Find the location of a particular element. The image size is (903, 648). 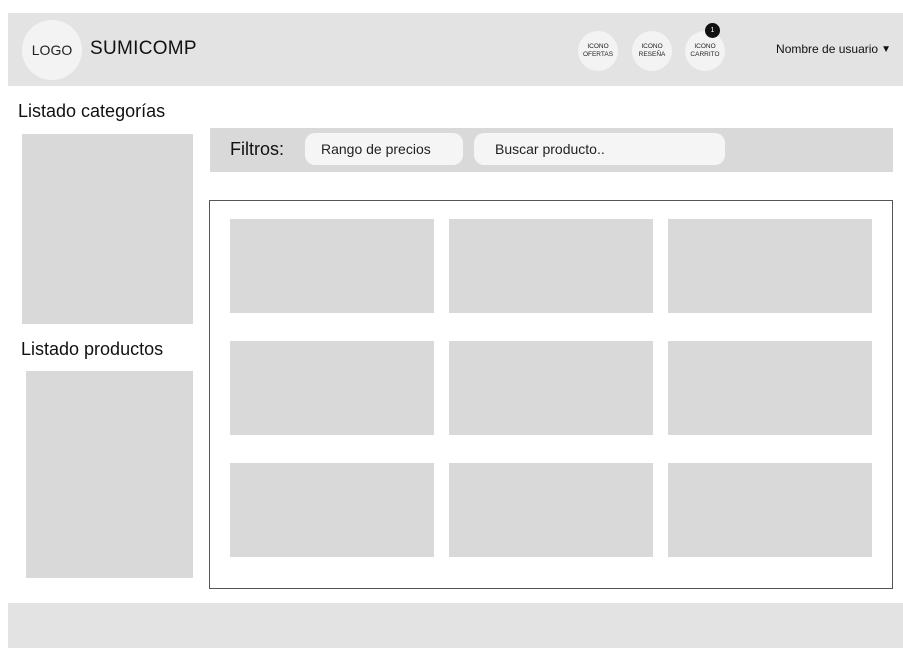

footer is located at coordinates (455, 625).